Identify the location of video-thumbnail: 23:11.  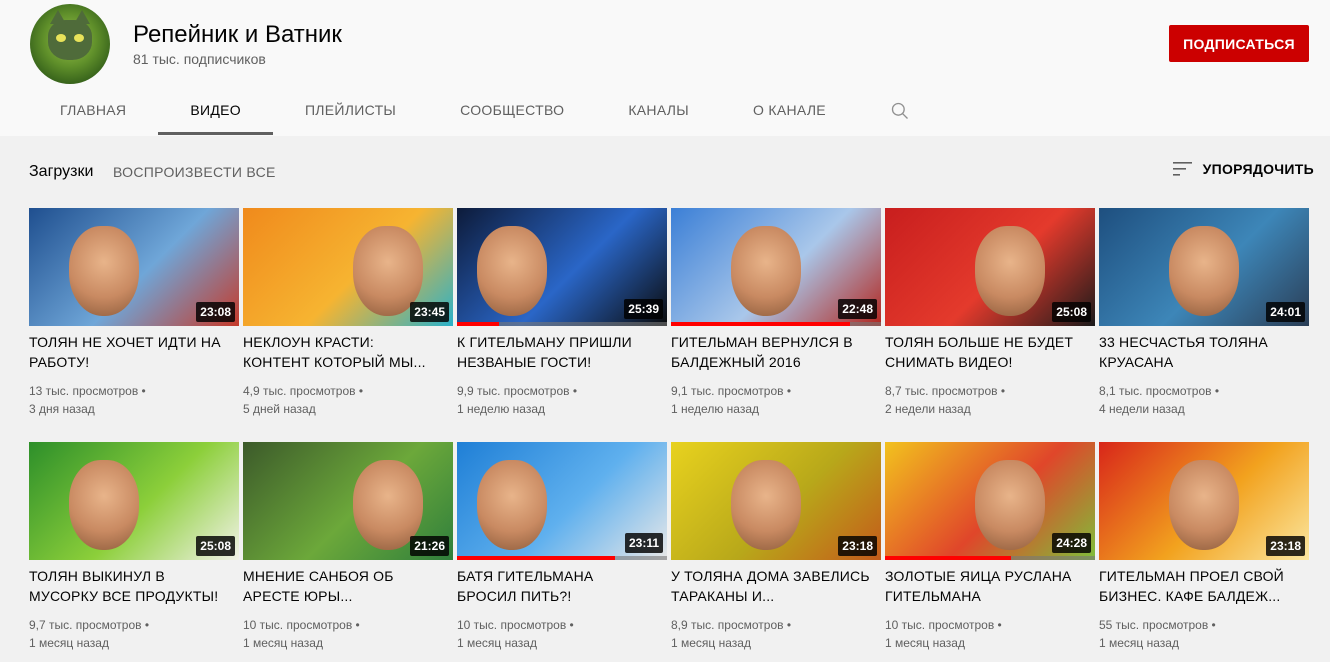
(562, 501).